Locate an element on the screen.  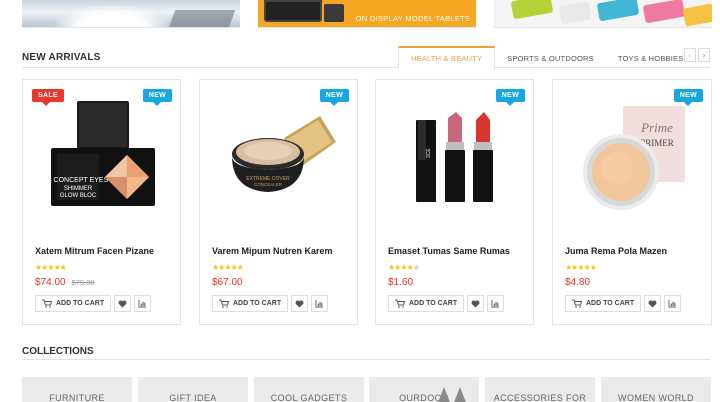
collections-header: COLLECTIONS is located at coordinates (366, 351).